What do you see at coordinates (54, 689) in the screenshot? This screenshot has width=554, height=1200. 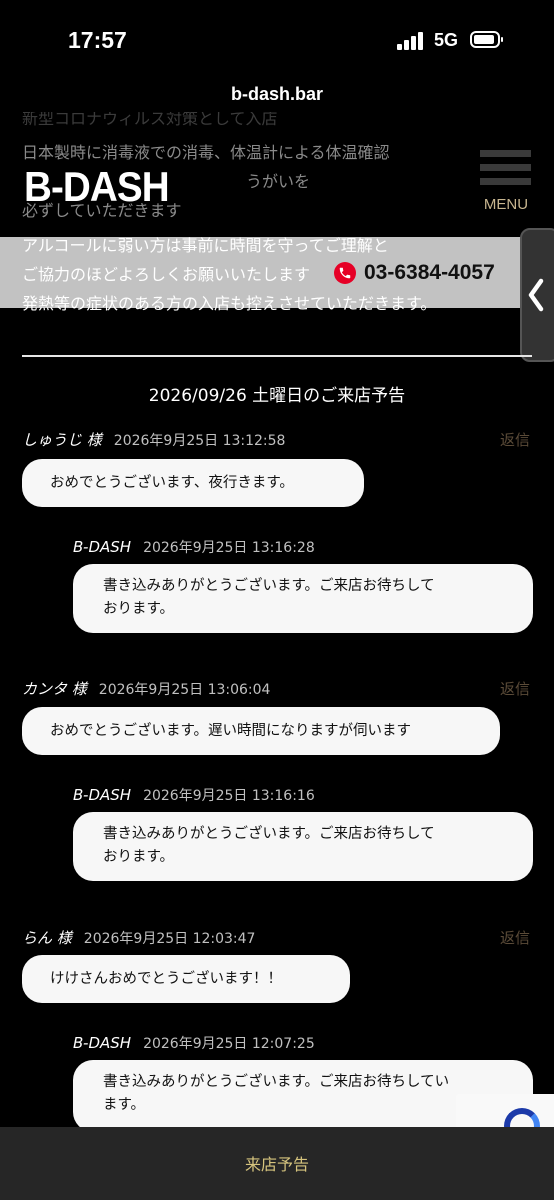 I see `post-author: カンタ 様` at bounding box center [54, 689].